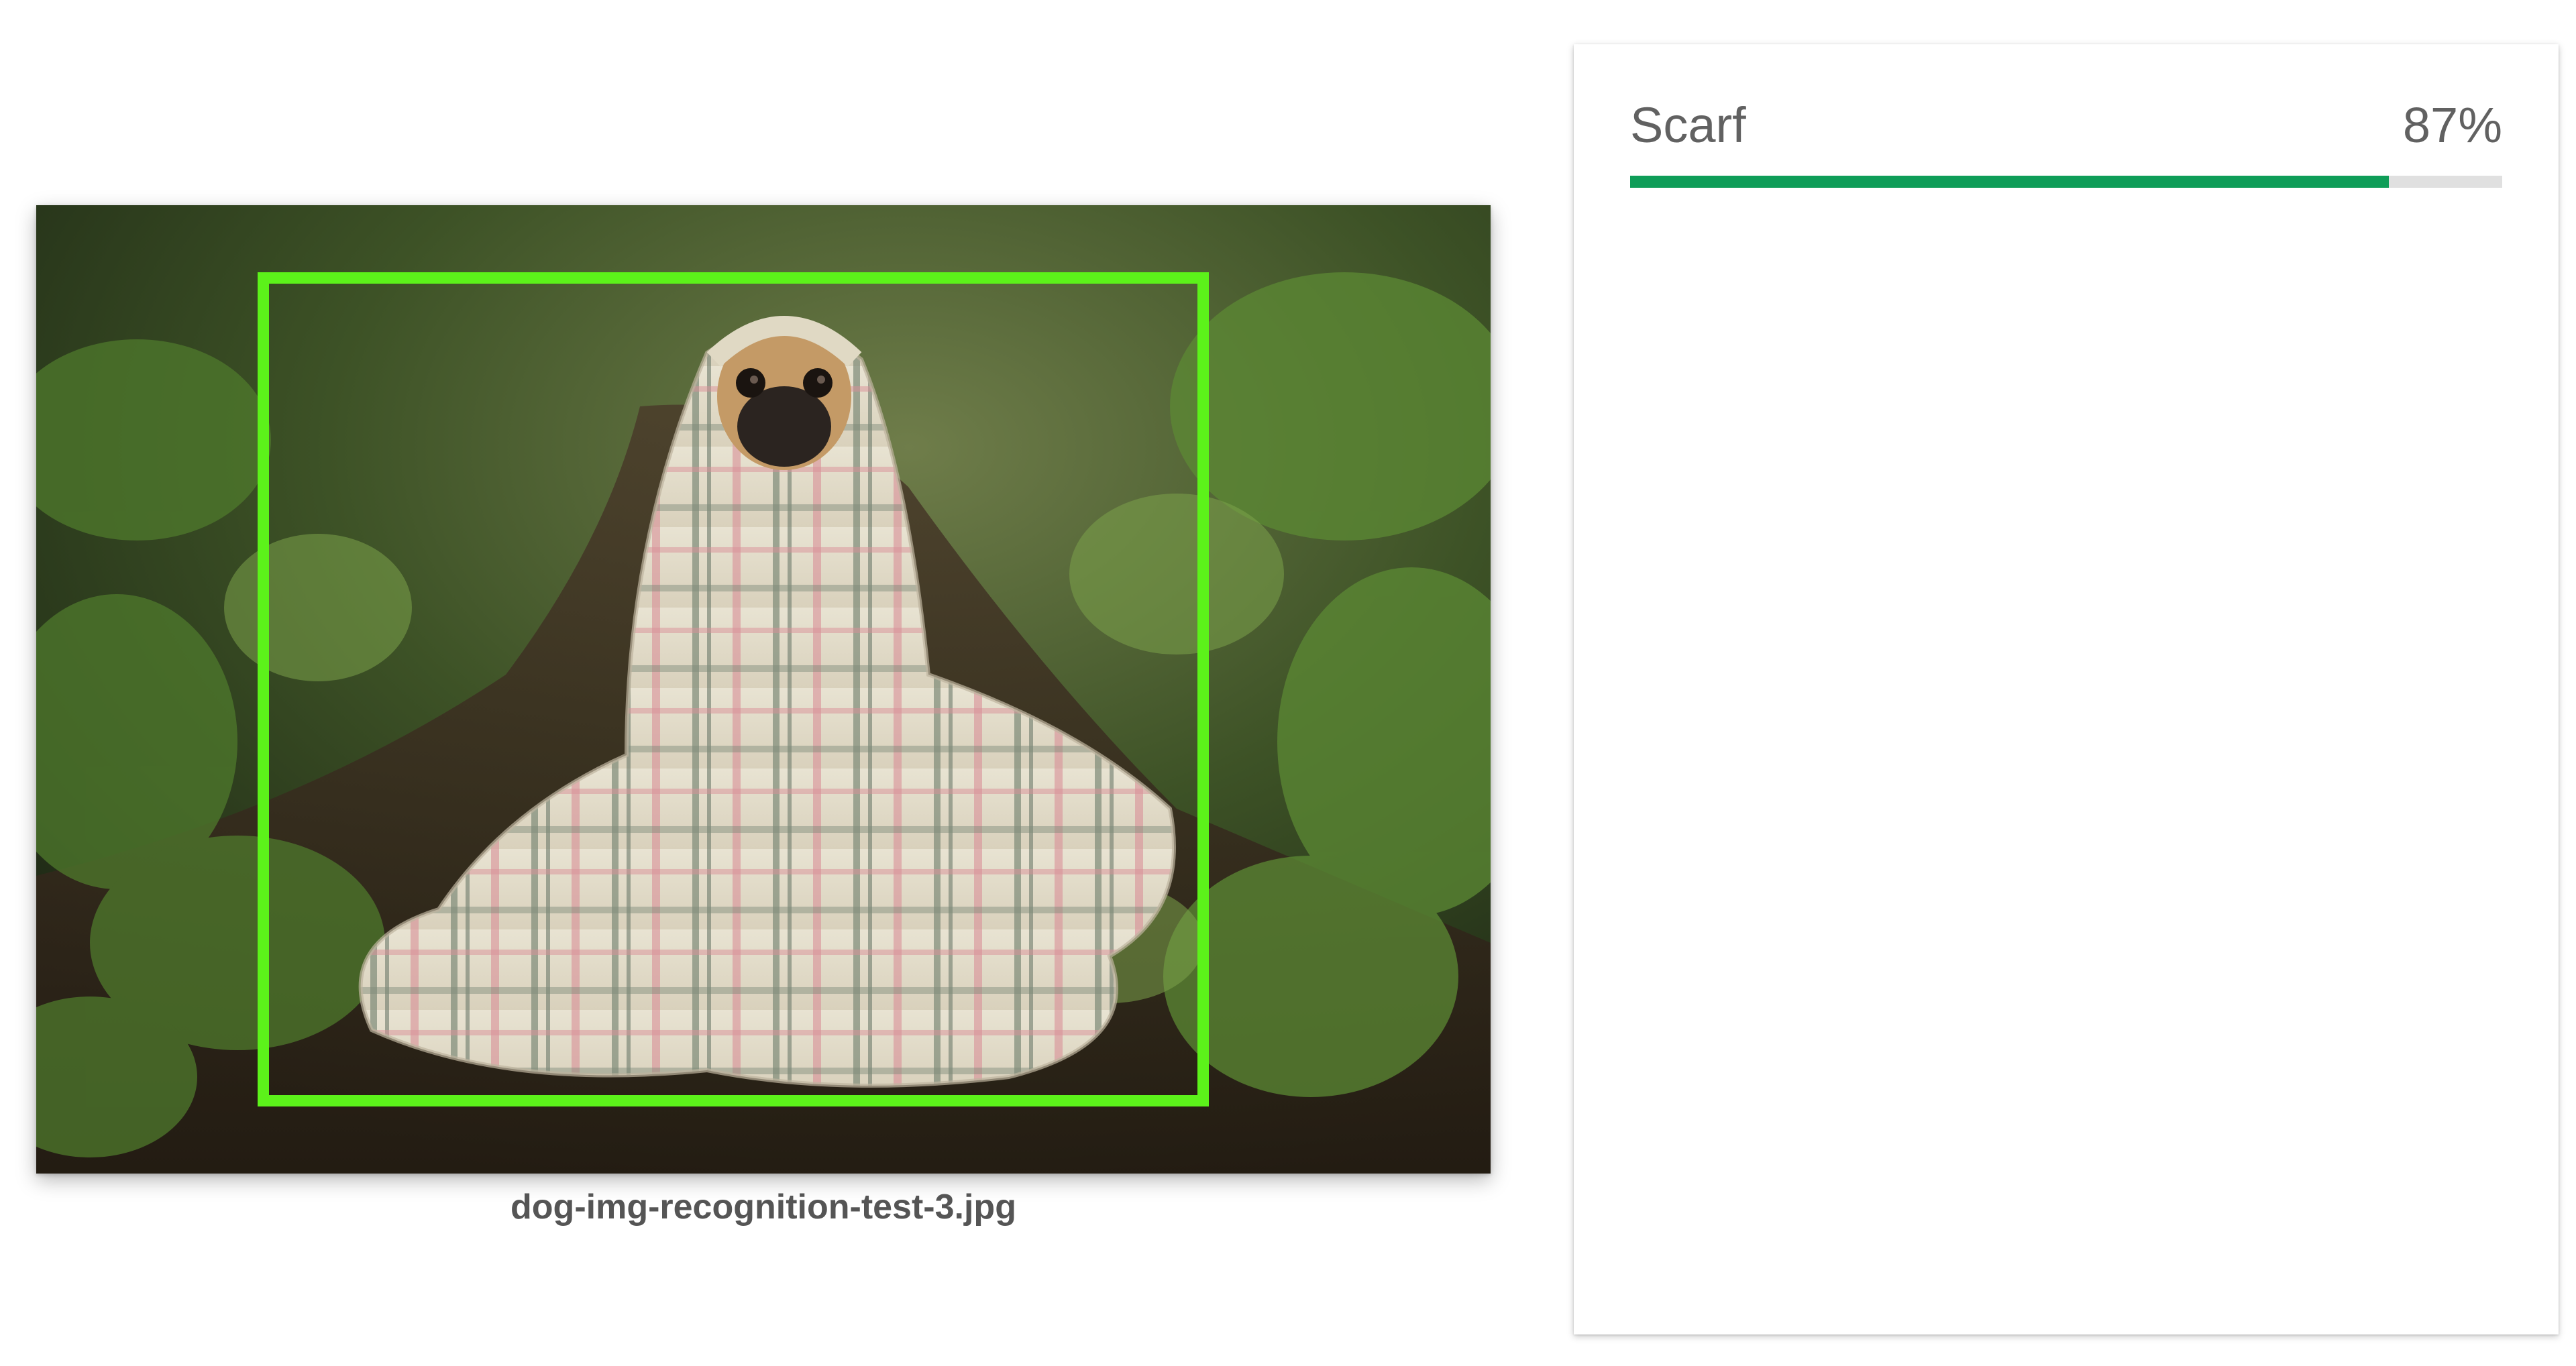 The image size is (2576, 1366). Describe the element at coordinates (763, 1207) in the screenshot. I see `image-file-name: dog-img-recognition-test-3.jpg` at that location.